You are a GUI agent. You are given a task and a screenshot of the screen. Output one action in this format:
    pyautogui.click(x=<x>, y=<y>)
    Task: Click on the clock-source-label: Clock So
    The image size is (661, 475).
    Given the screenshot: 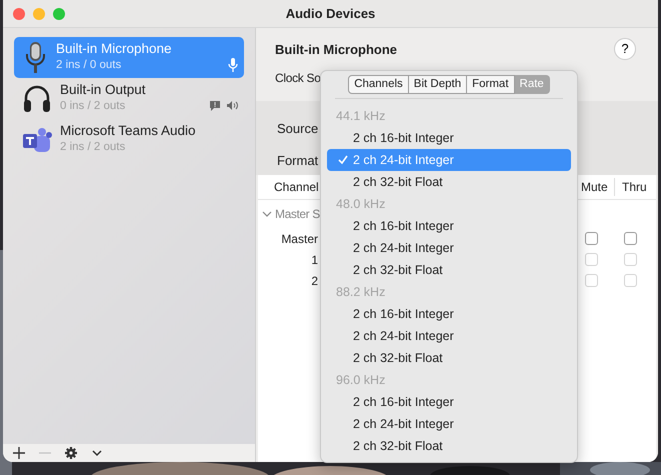 What is the action you would take?
    pyautogui.click(x=298, y=77)
    